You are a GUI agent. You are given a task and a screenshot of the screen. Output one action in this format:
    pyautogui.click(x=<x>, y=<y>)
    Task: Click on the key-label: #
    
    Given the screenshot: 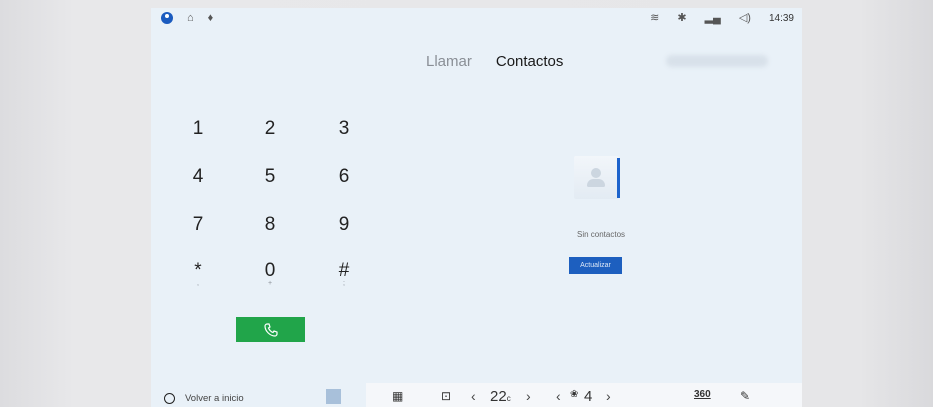 What is the action you would take?
    pyautogui.click(x=344, y=270)
    